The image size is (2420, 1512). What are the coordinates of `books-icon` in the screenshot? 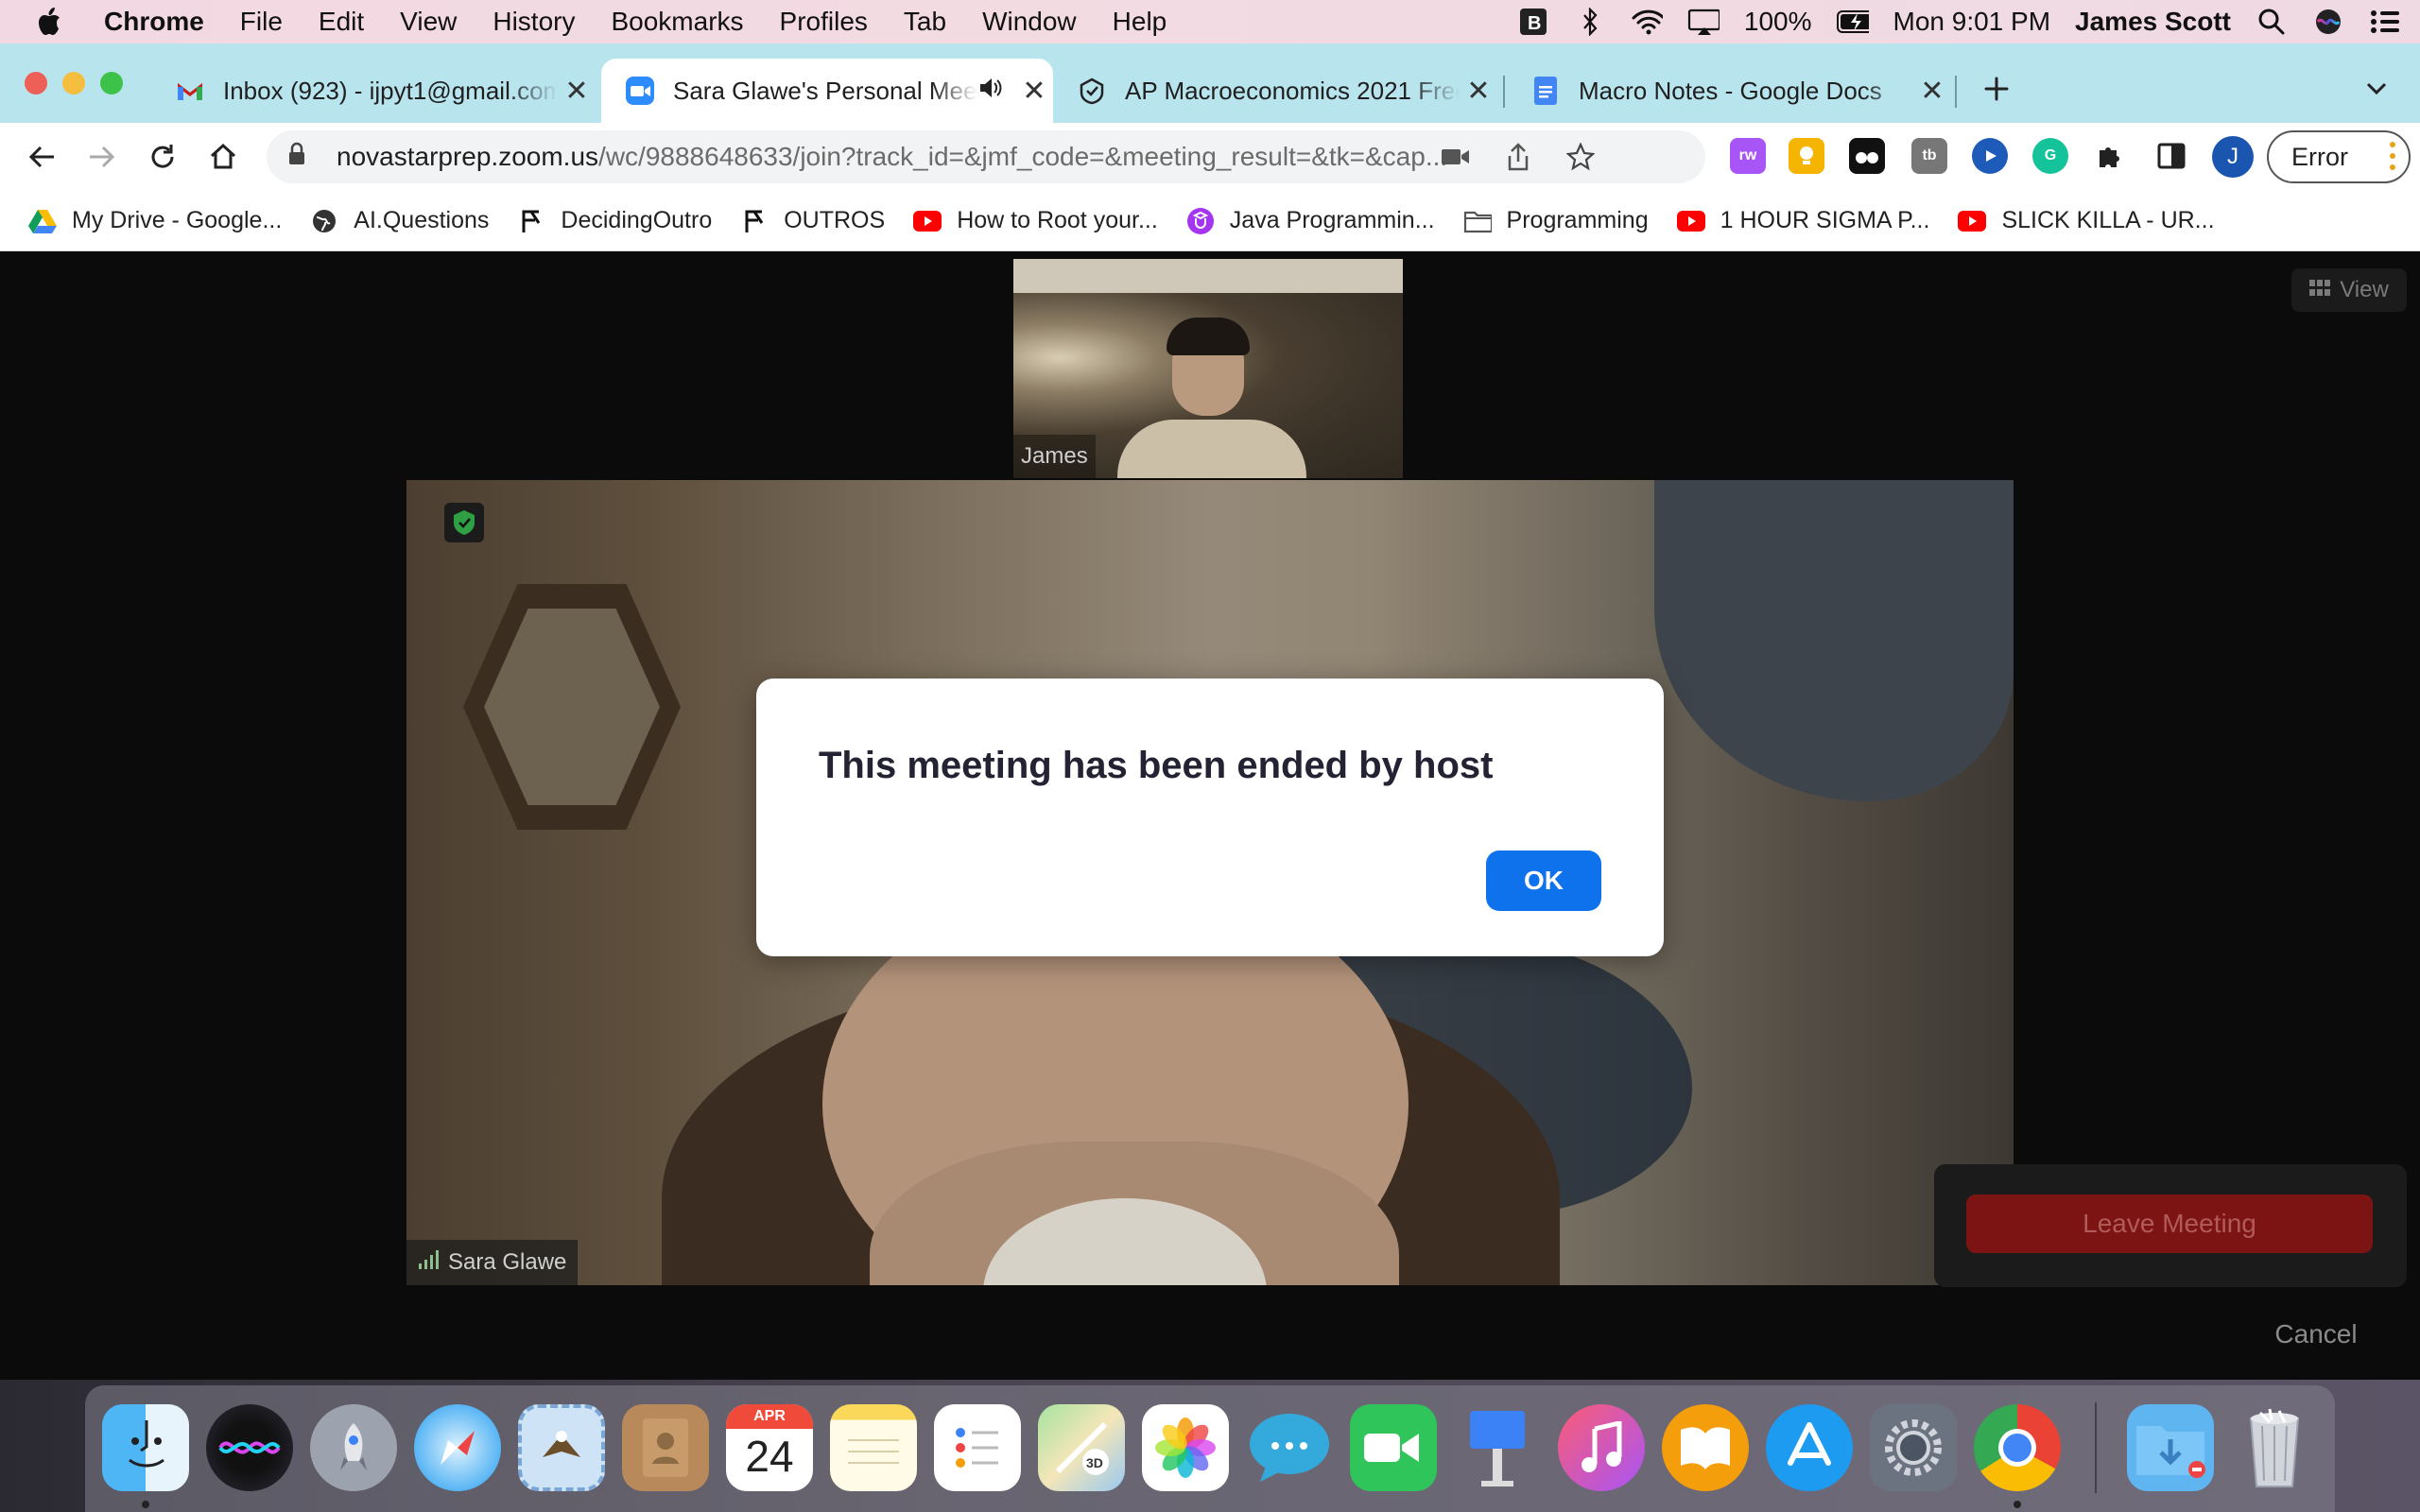 It's located at (1705, 1447).